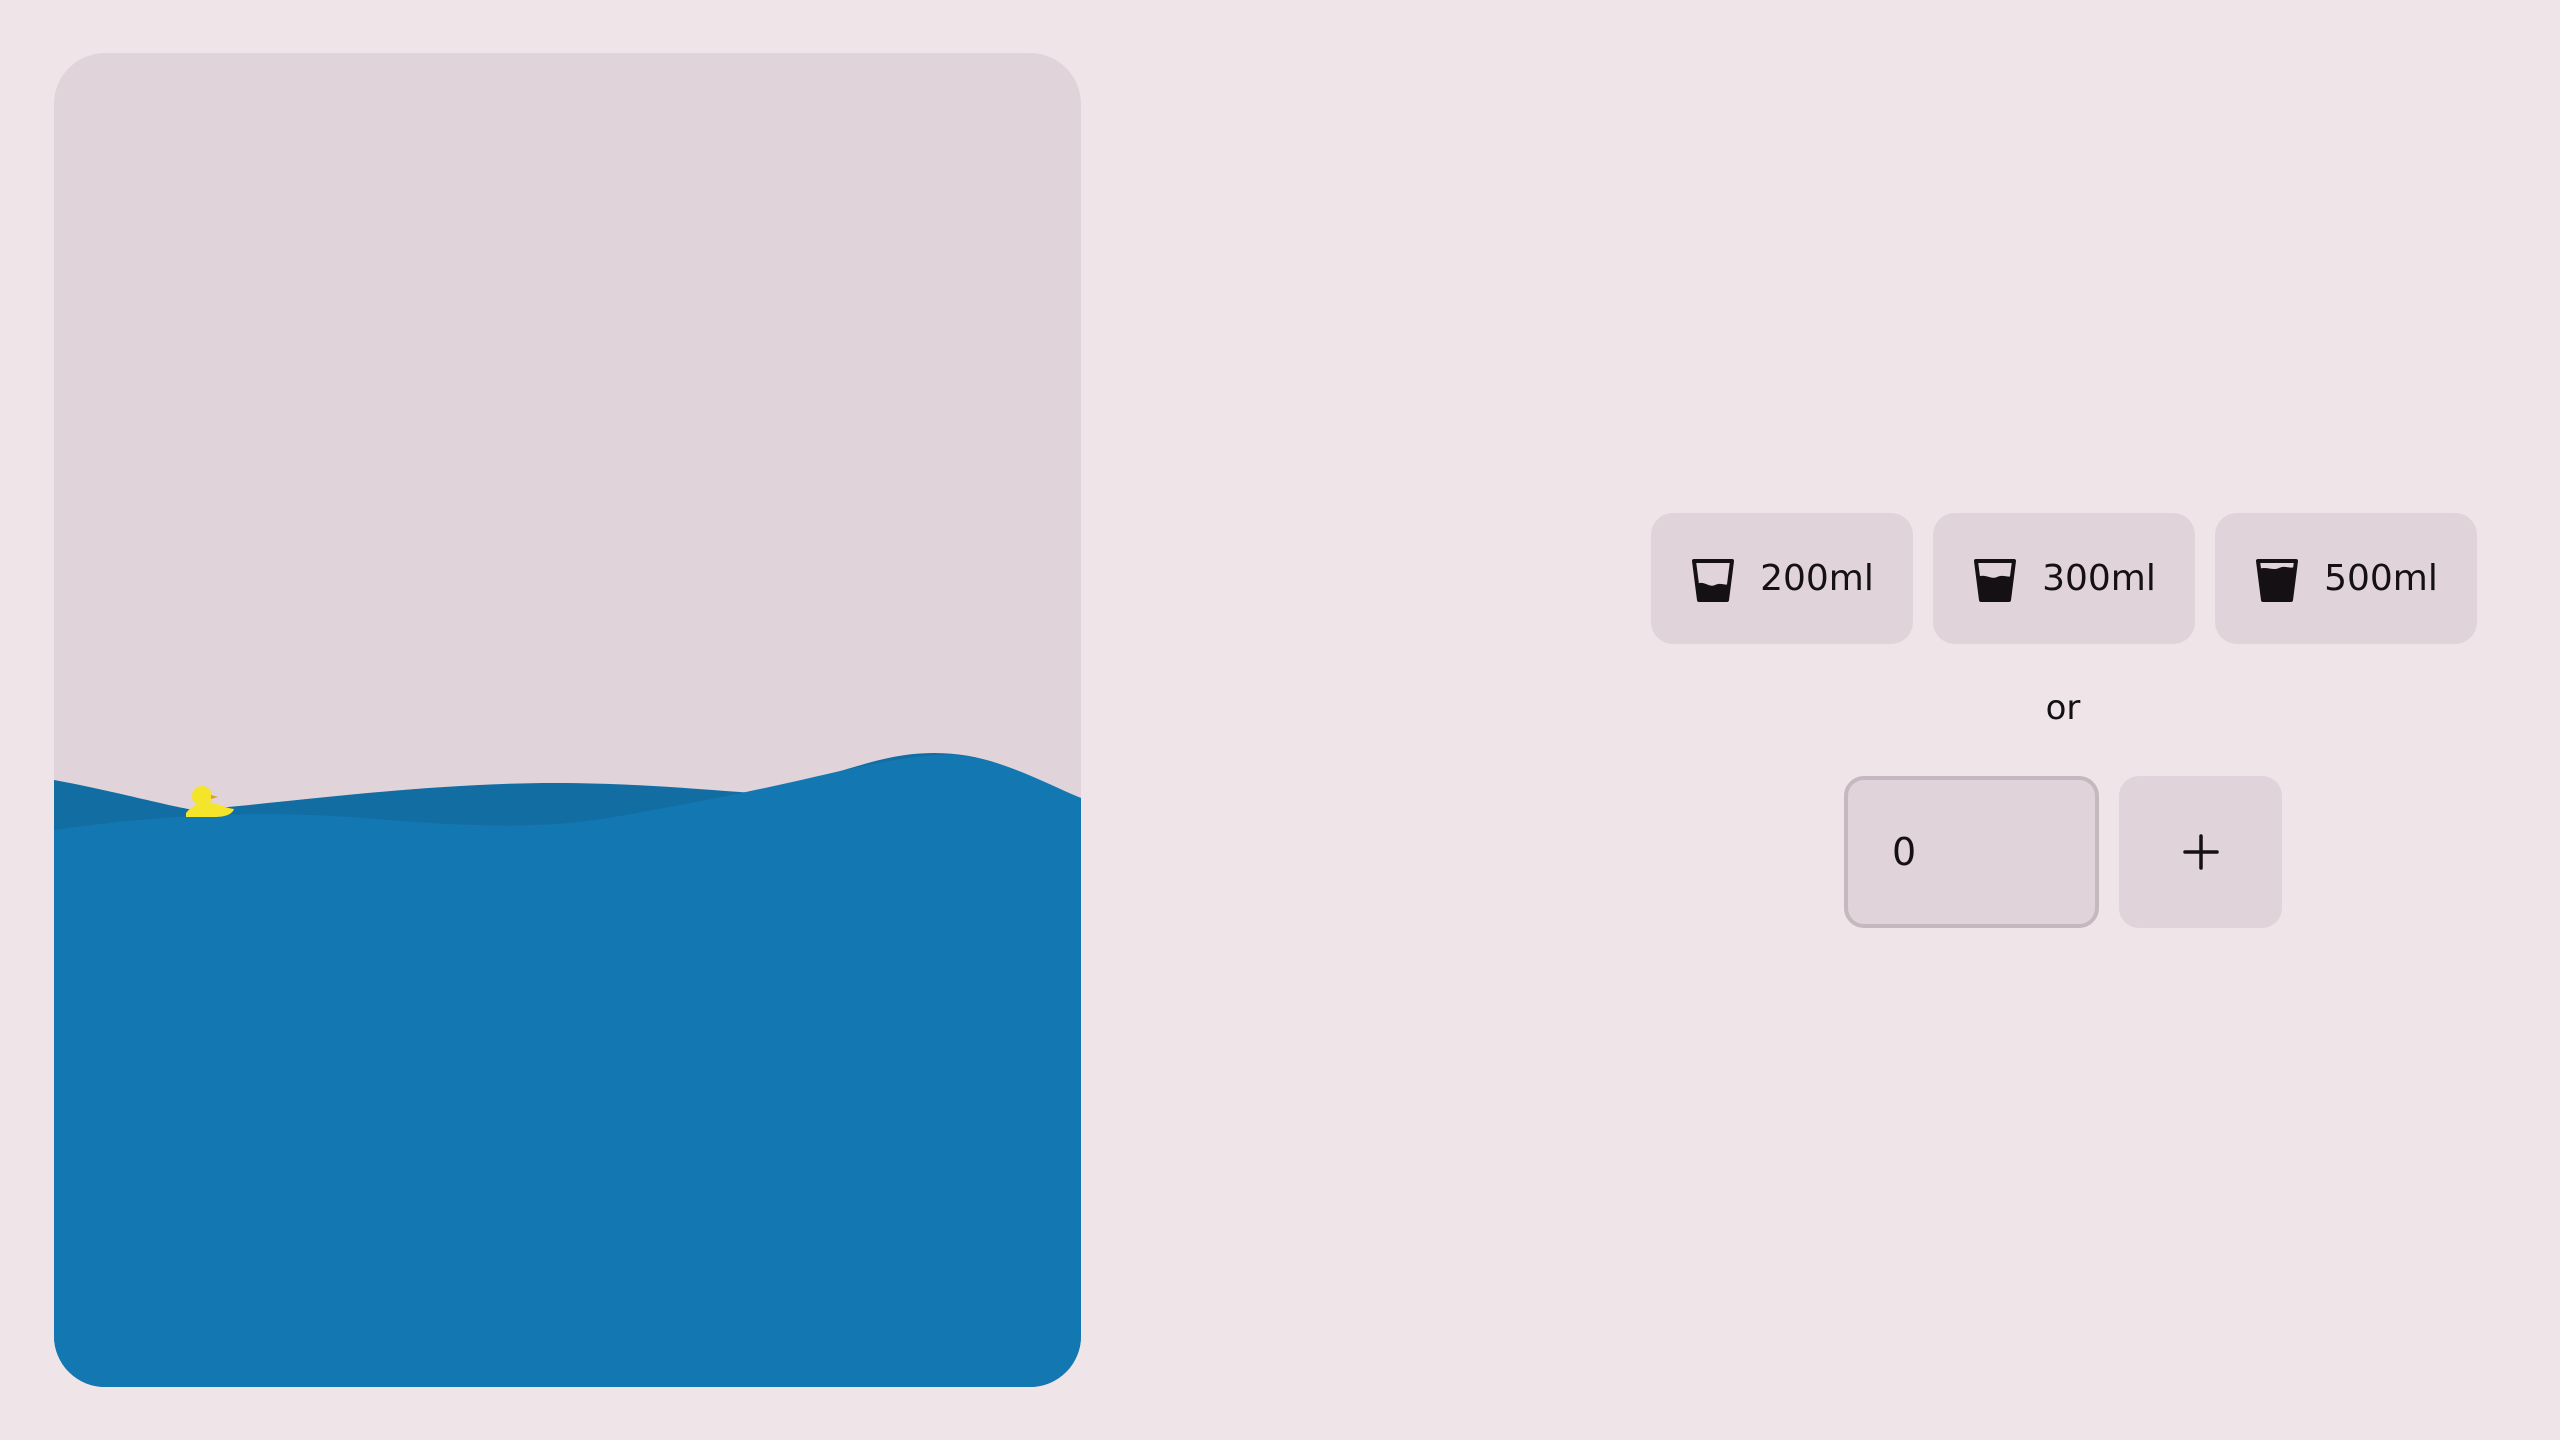  What do you see at coordinates (2099, 578) in the screenshot?
I see `add-300ml-label: 300ml` at bounding box center [2099, 578].